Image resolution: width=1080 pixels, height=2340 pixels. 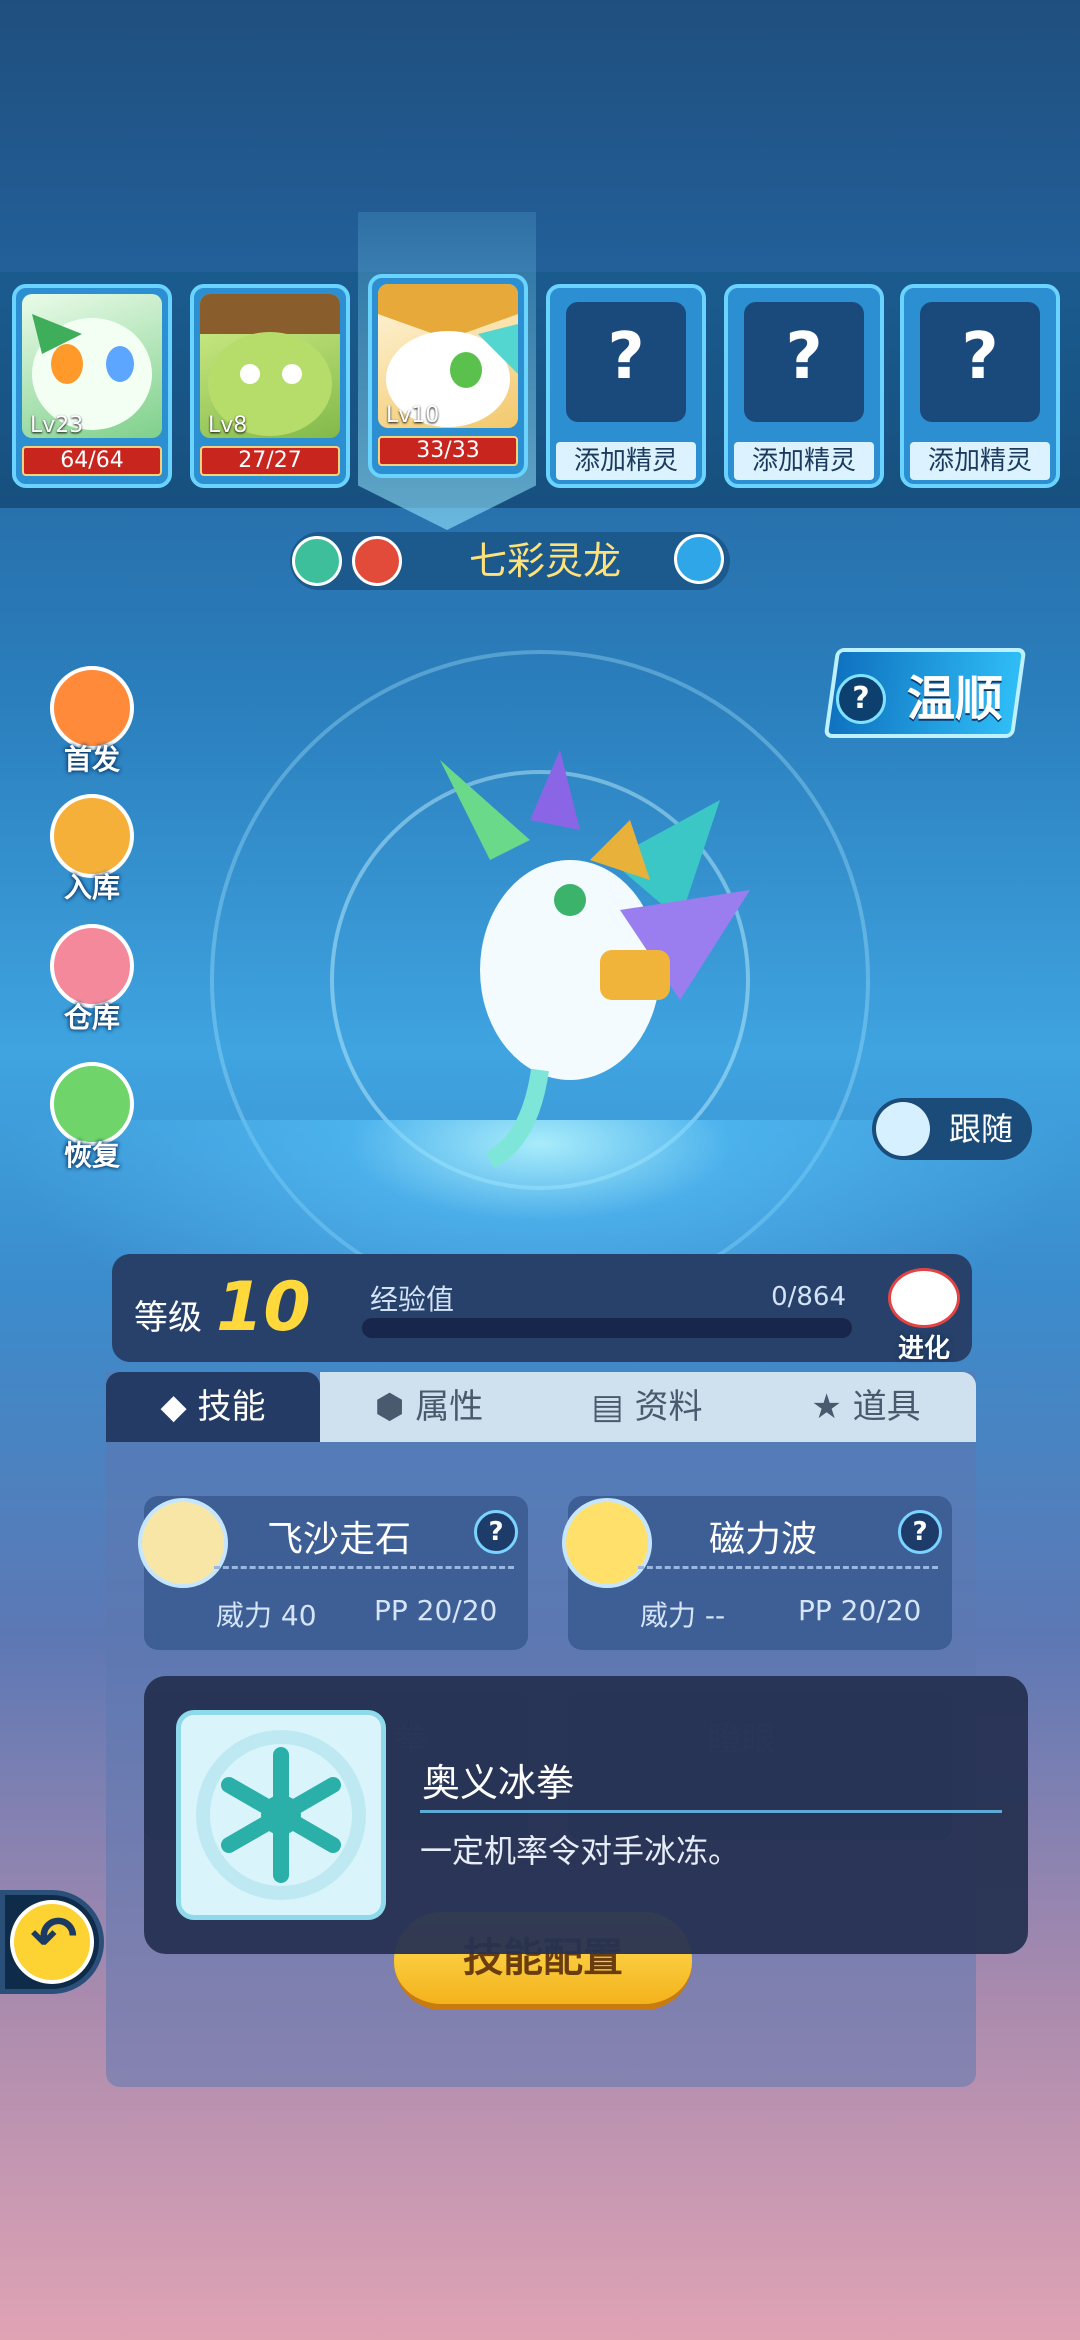 I want to click on tab-info: ▤ 资料, so click(x=647, y=1407).